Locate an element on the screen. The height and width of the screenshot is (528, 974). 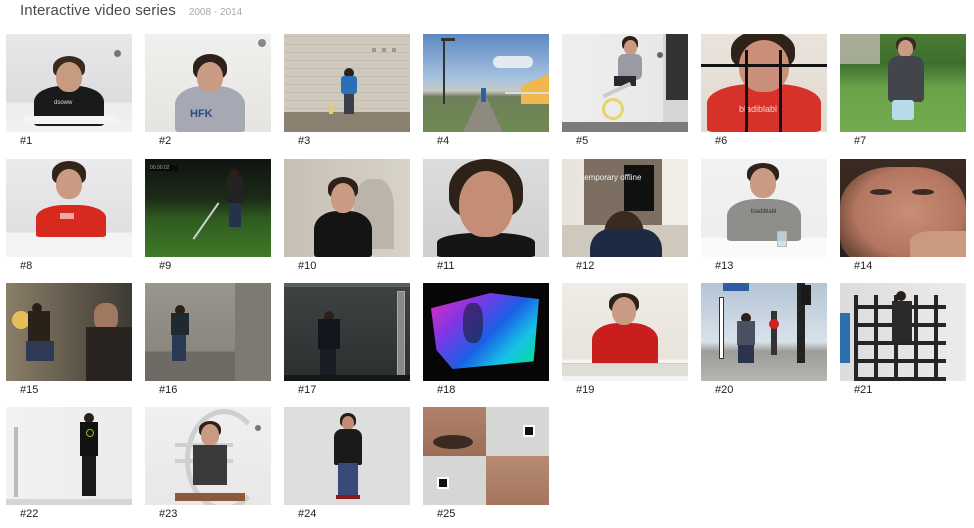
shirt-print: bladiblabl is located at coordinates (764, 212).